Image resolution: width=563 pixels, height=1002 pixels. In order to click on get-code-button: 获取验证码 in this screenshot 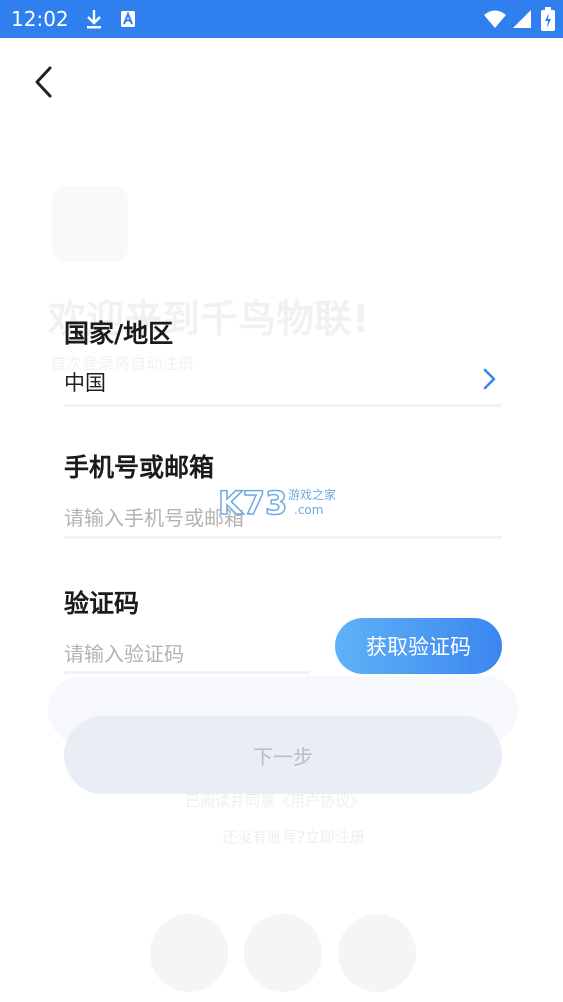, I will do `click(418, 646)`.